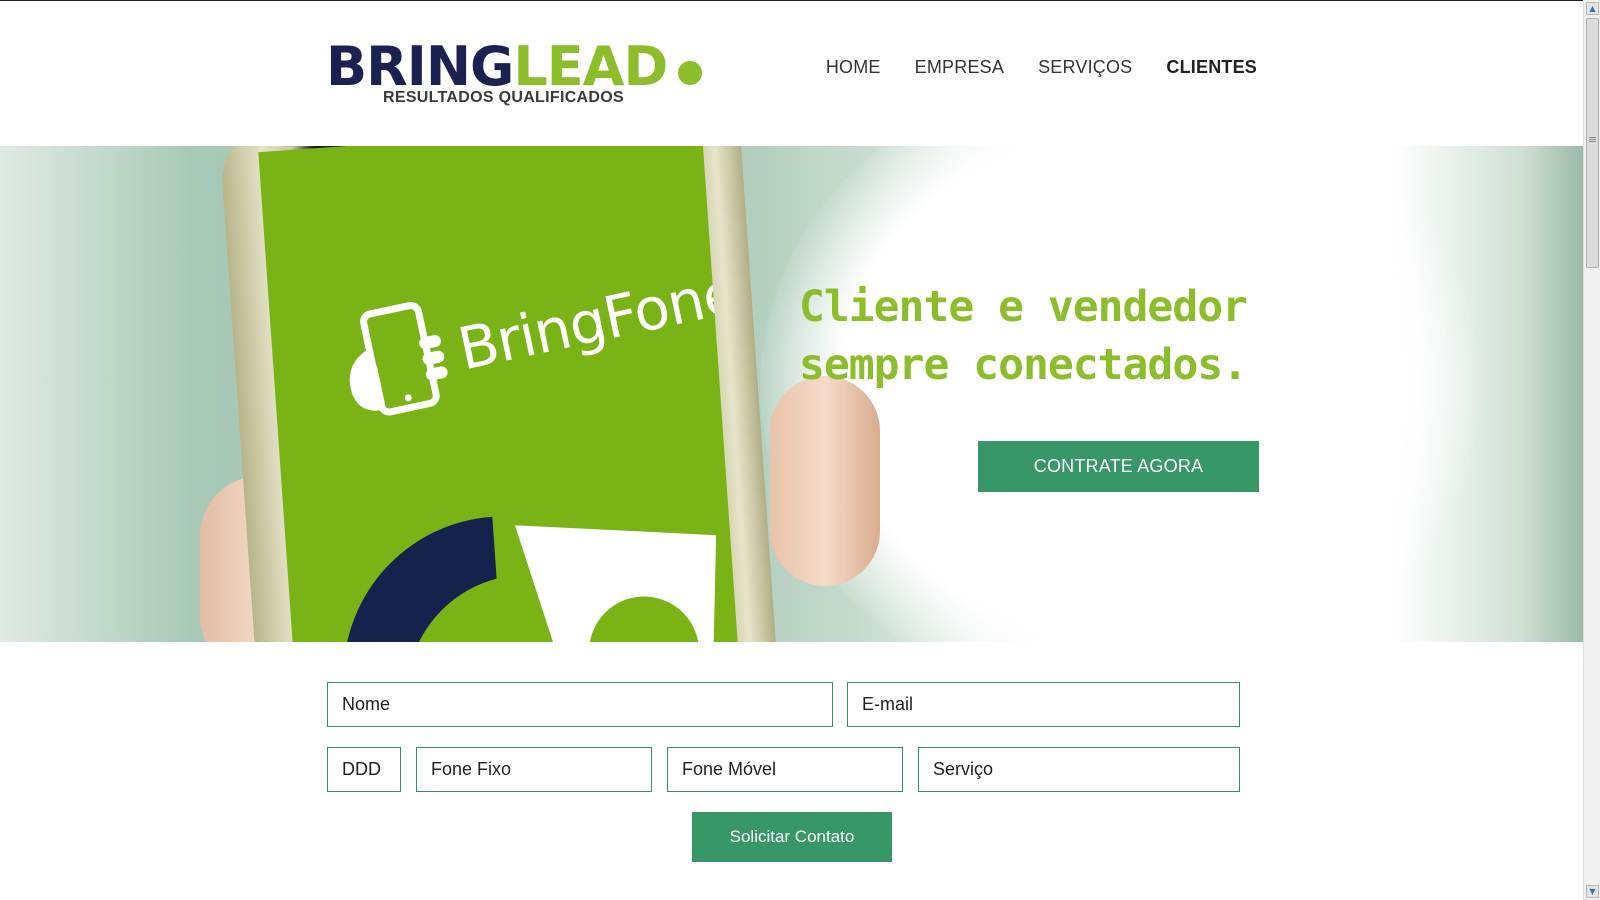  What do you see at coordinates (580, 704) in the screenshot?
I see `name-input` at bounding box center [580, 704].